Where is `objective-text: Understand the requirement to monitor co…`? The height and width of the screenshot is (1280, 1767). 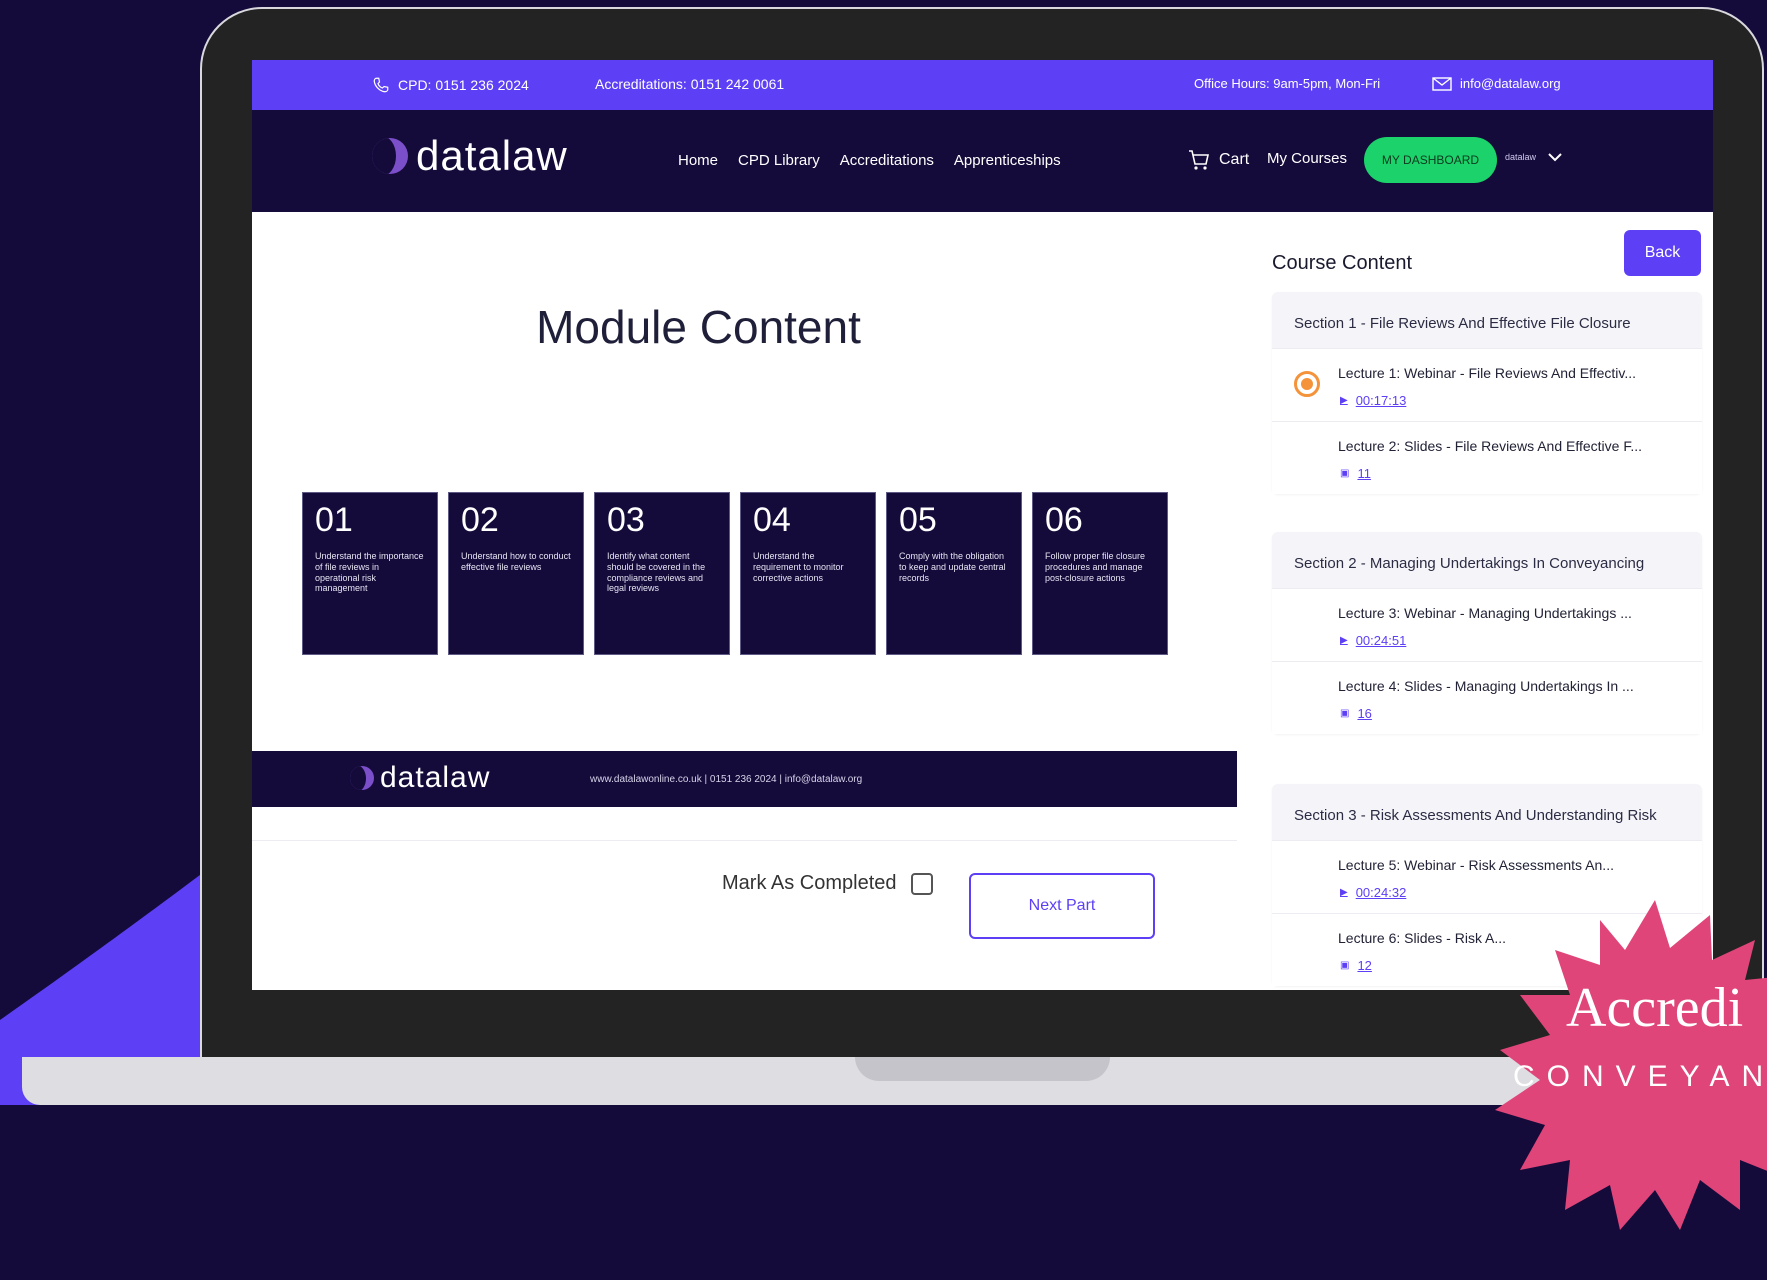 objective-text: Understand the requirement to monitor co… is located at coordinates (798, 567).